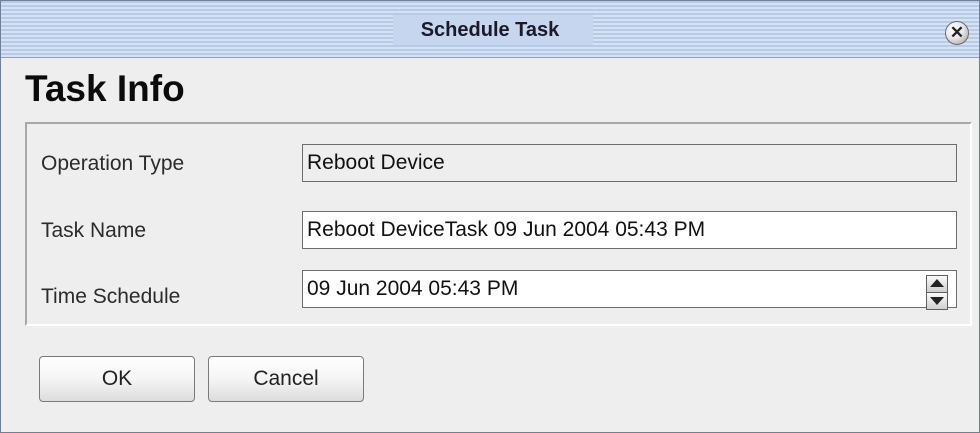  I want to click on time-schedule-input, so click(629, 289).